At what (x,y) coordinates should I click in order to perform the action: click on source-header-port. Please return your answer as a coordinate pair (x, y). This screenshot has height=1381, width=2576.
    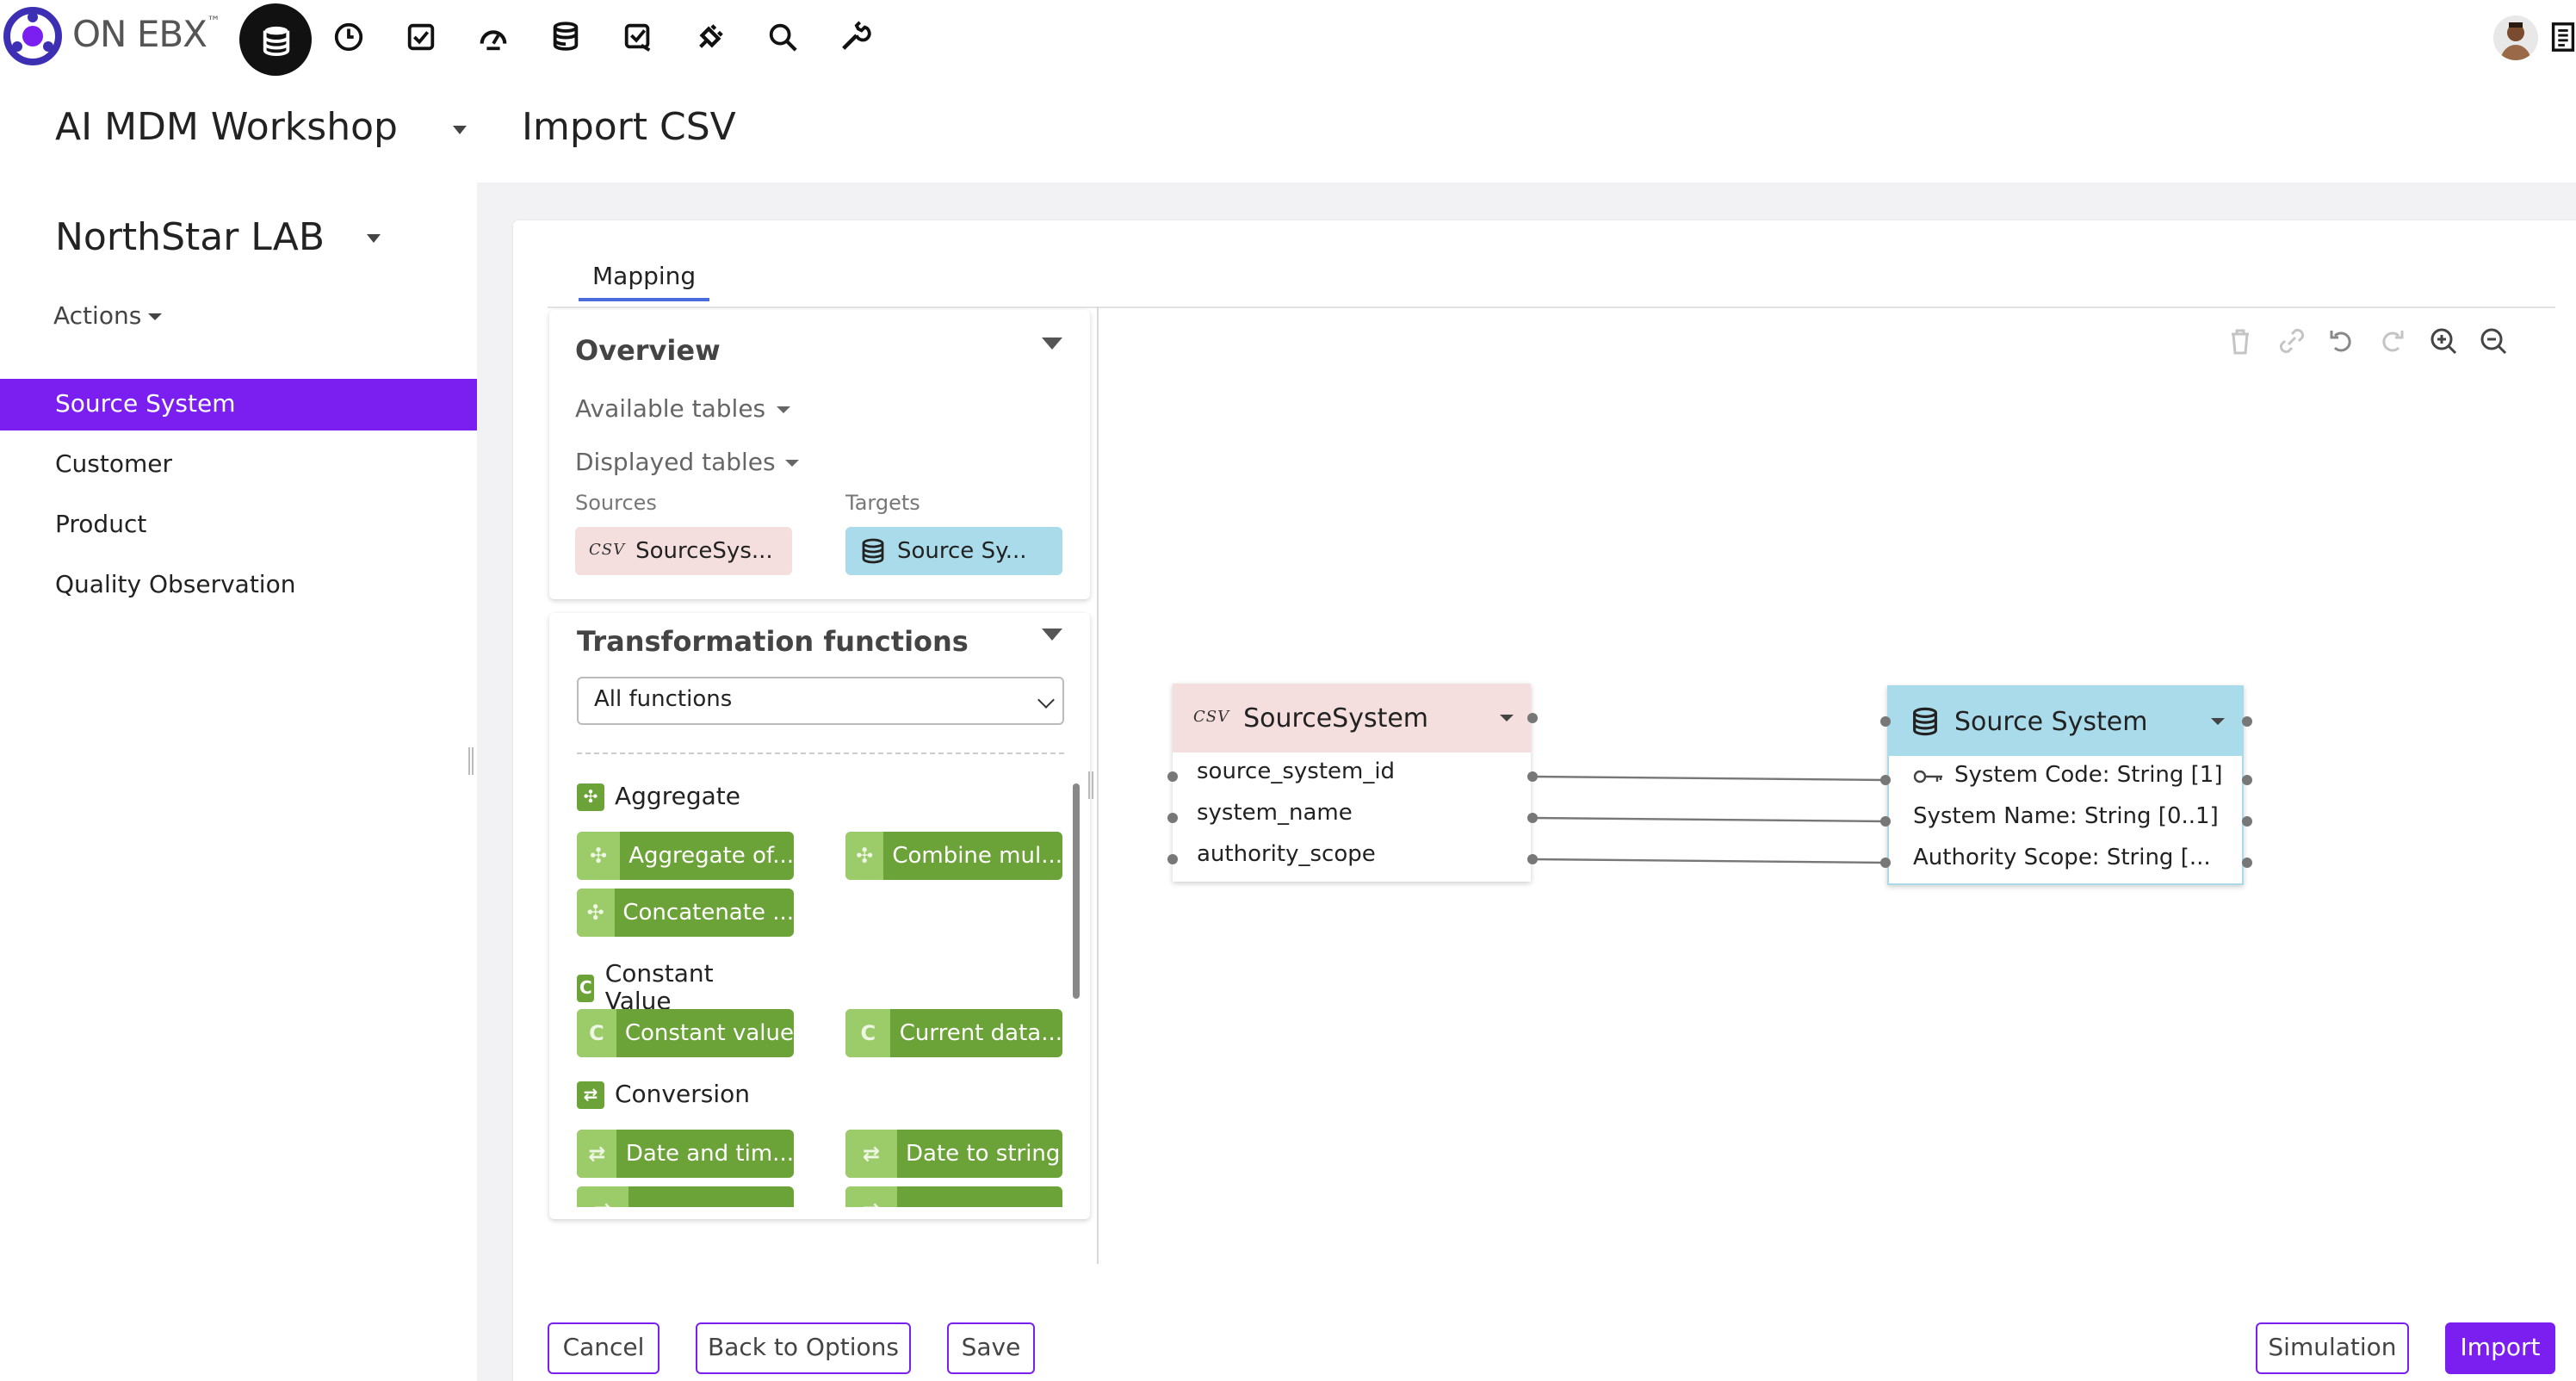
    Looking at the image, I should click on (1533, 718).